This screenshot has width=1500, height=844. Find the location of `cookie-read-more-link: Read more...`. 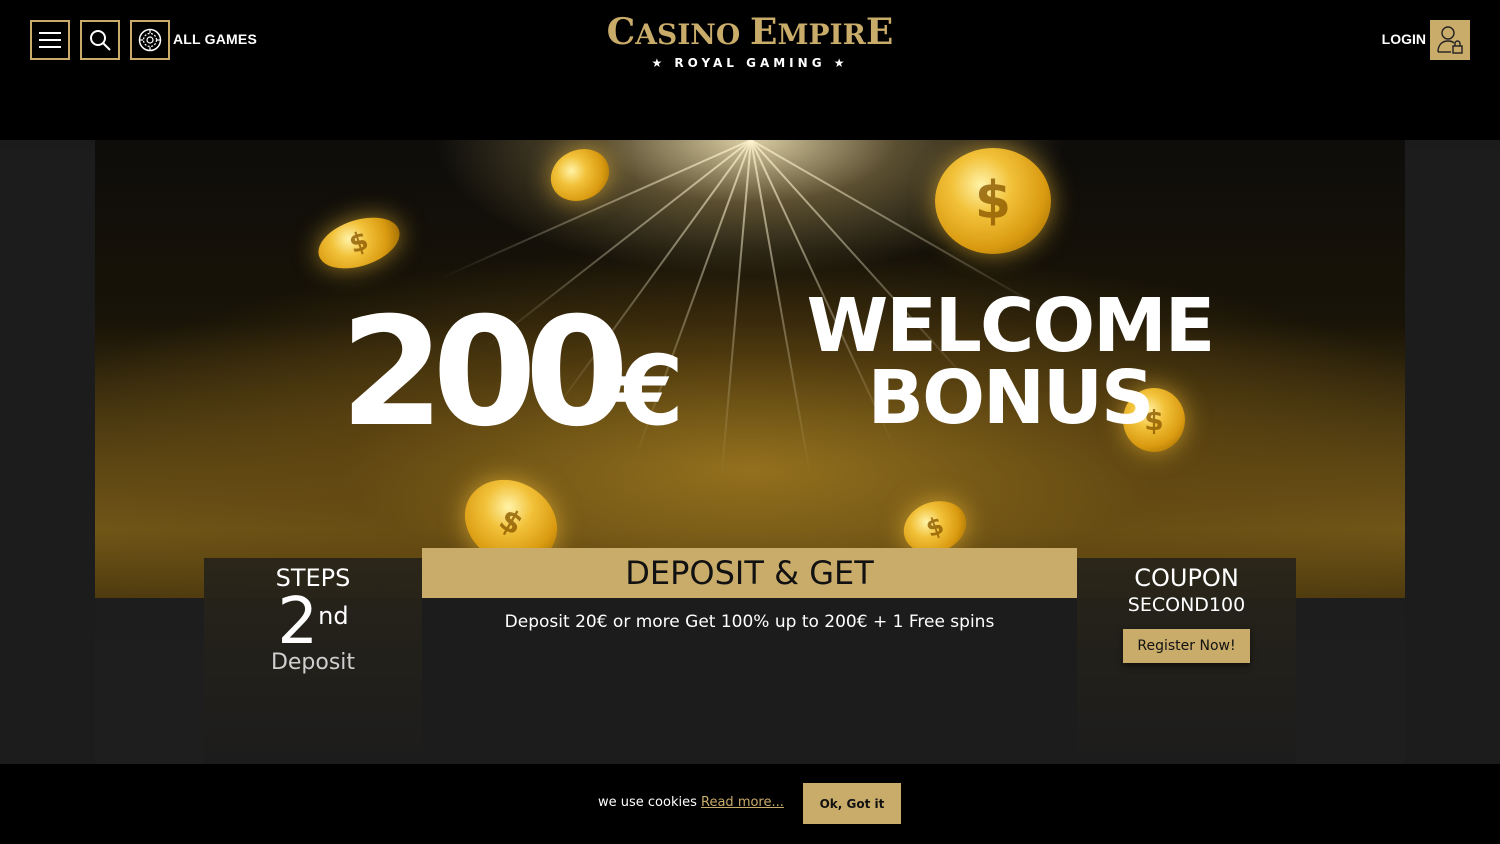

cookie-read-more-link: Read more... is located at coordinates (742, 802).